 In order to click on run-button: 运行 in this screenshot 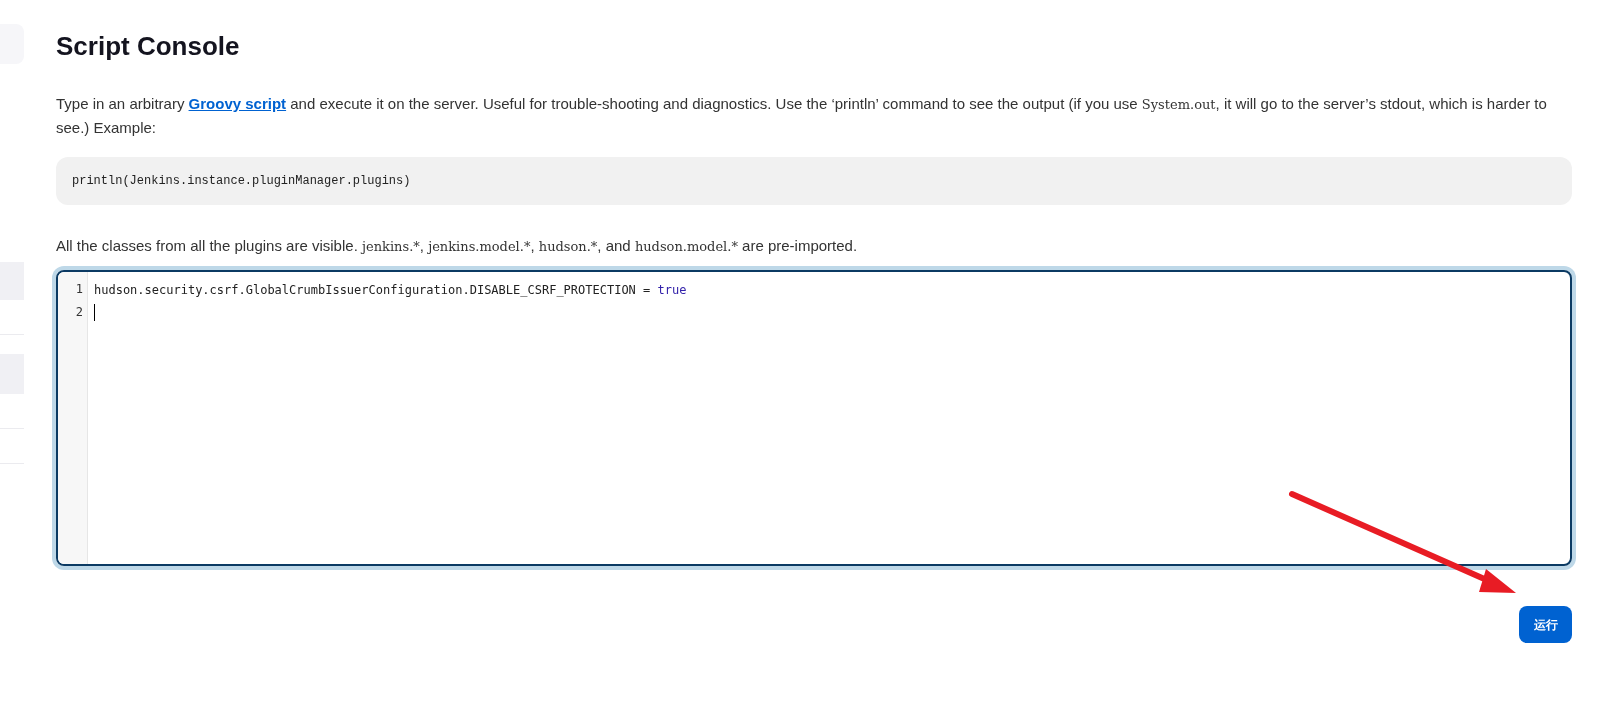, I will do `click(1545, 624)`.